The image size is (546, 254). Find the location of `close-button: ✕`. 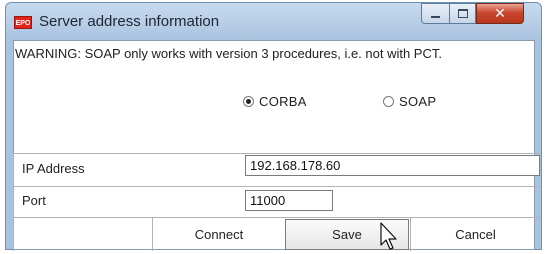

close-button: ✕ is located at coordinates (500, 13).